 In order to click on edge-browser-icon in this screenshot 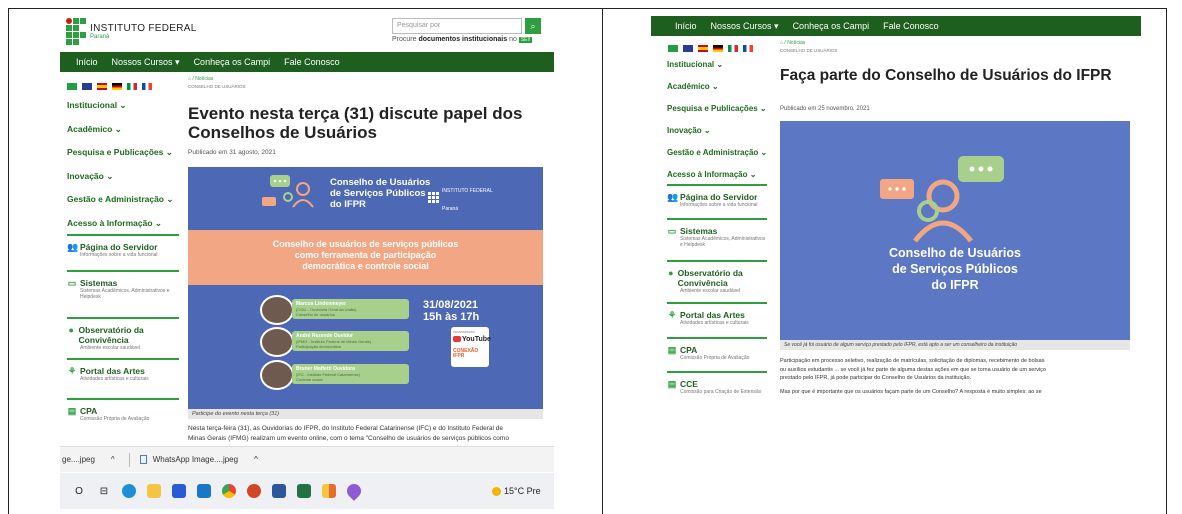, I will do `click(129, 491)`.